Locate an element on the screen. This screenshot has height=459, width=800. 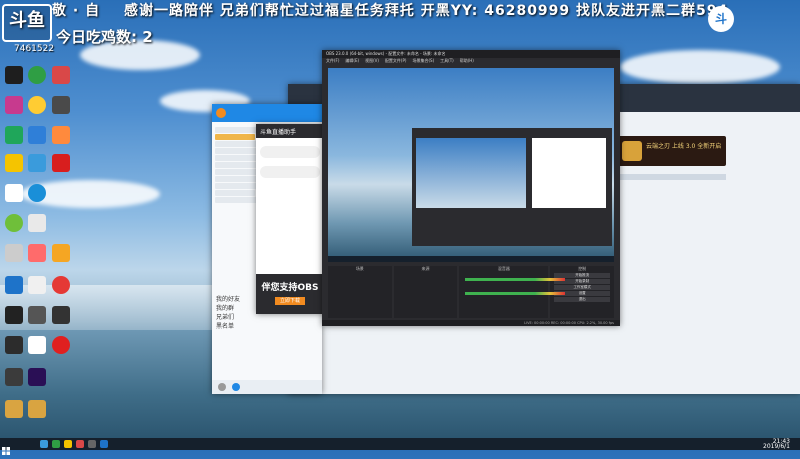
dock-title: 场景 is located at coordinates (359, 268).